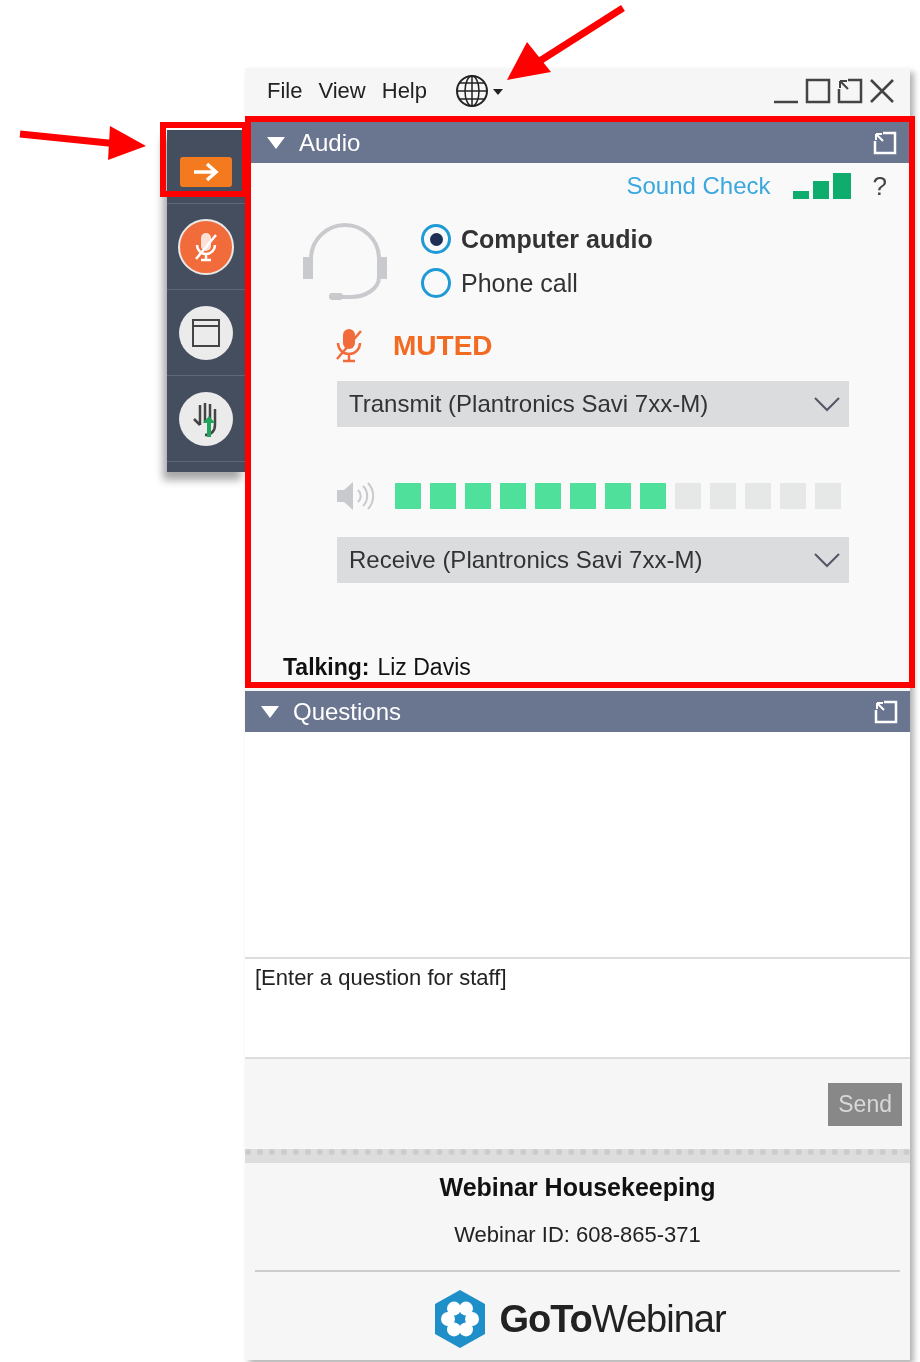 Image resolution: width=920 pixels, height=1362 pixels. Describe the element at coordinates (330, 142) in the screenshot. I see `panel-title: Audio` at that location.